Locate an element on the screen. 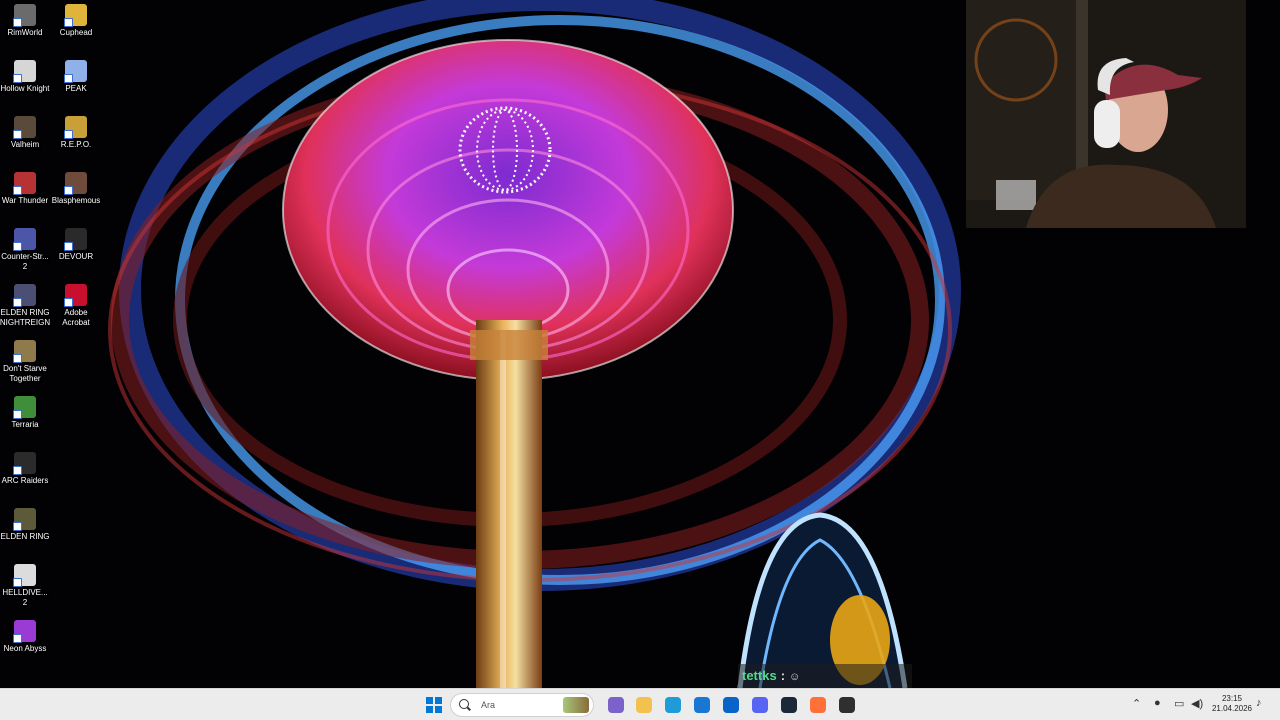 The height and width of the screenshot is (720, 1280). desktop-icon-label: ARC Raiders is located at coordinates (25, 480).